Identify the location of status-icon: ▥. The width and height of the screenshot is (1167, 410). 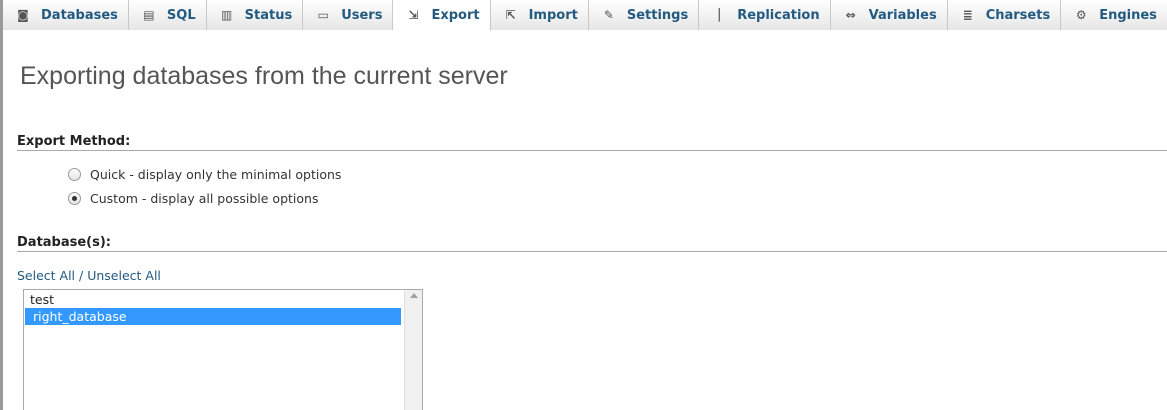
(226, 15).